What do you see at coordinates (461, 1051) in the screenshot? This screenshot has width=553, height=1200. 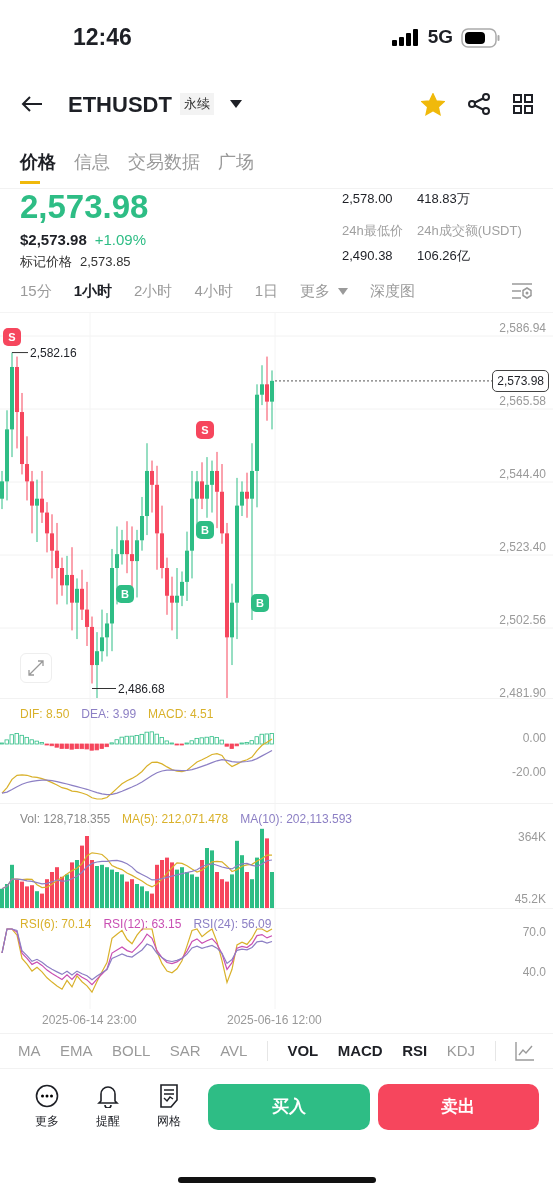 I see `indicator-tab: KDJ` at bounding box center [461, 1051].